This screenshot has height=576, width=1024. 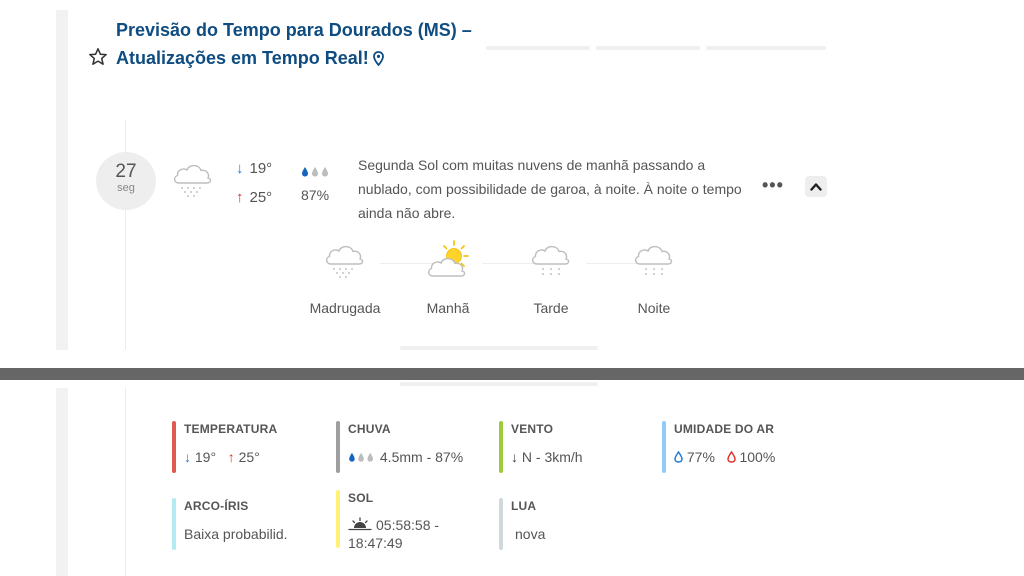 What do you see at coordinates (512, 374) in the screenshot?
I see `divider-bar` at bounding box center [512, 374].